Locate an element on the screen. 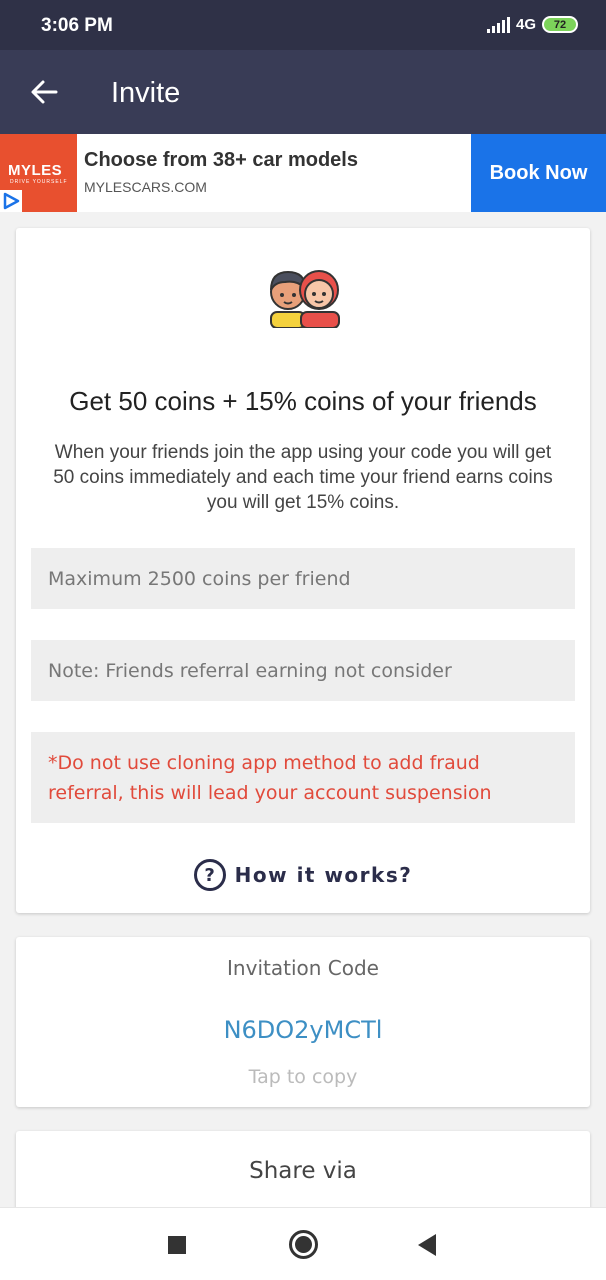 This screenshot has height=1280, width=606. system-nav-bar is located at coordinates (303, 1243).